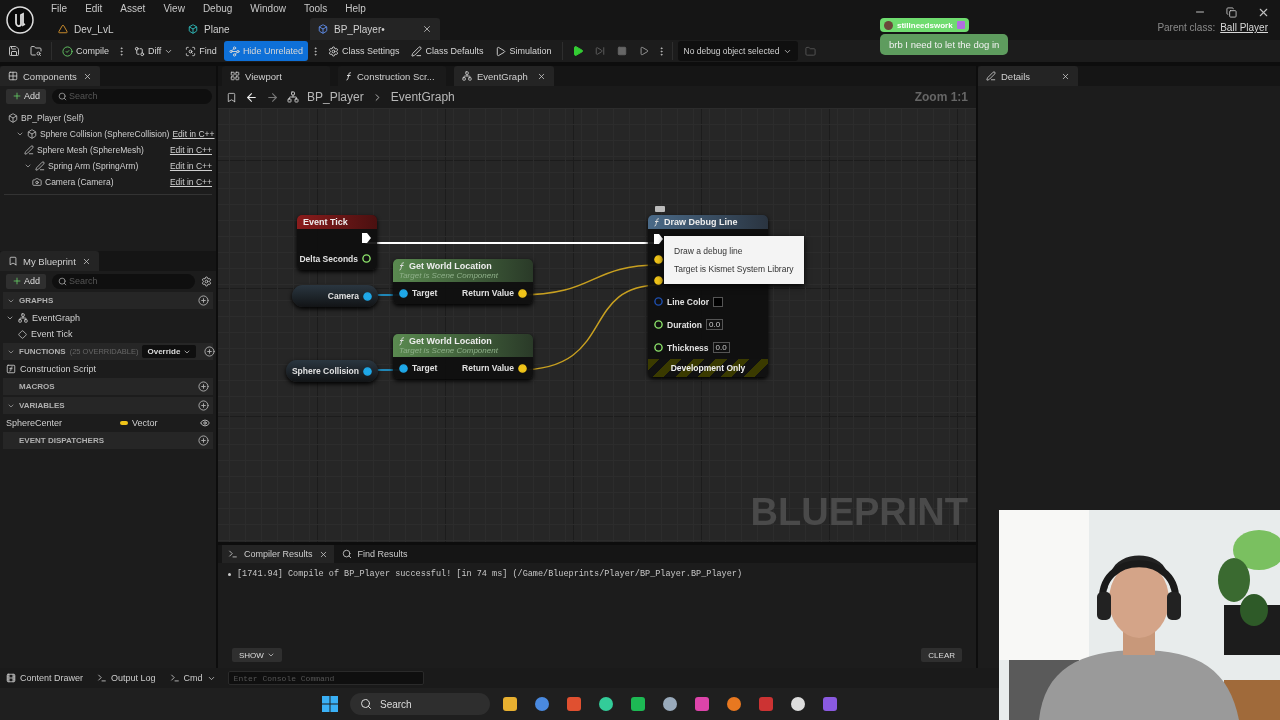 This screenshot has width=1280, height=720. What do you see at coordinates (52, 118) in the screenshot?
I see `component-name: BP_Player (Self)` at bounding box center [52, 118].